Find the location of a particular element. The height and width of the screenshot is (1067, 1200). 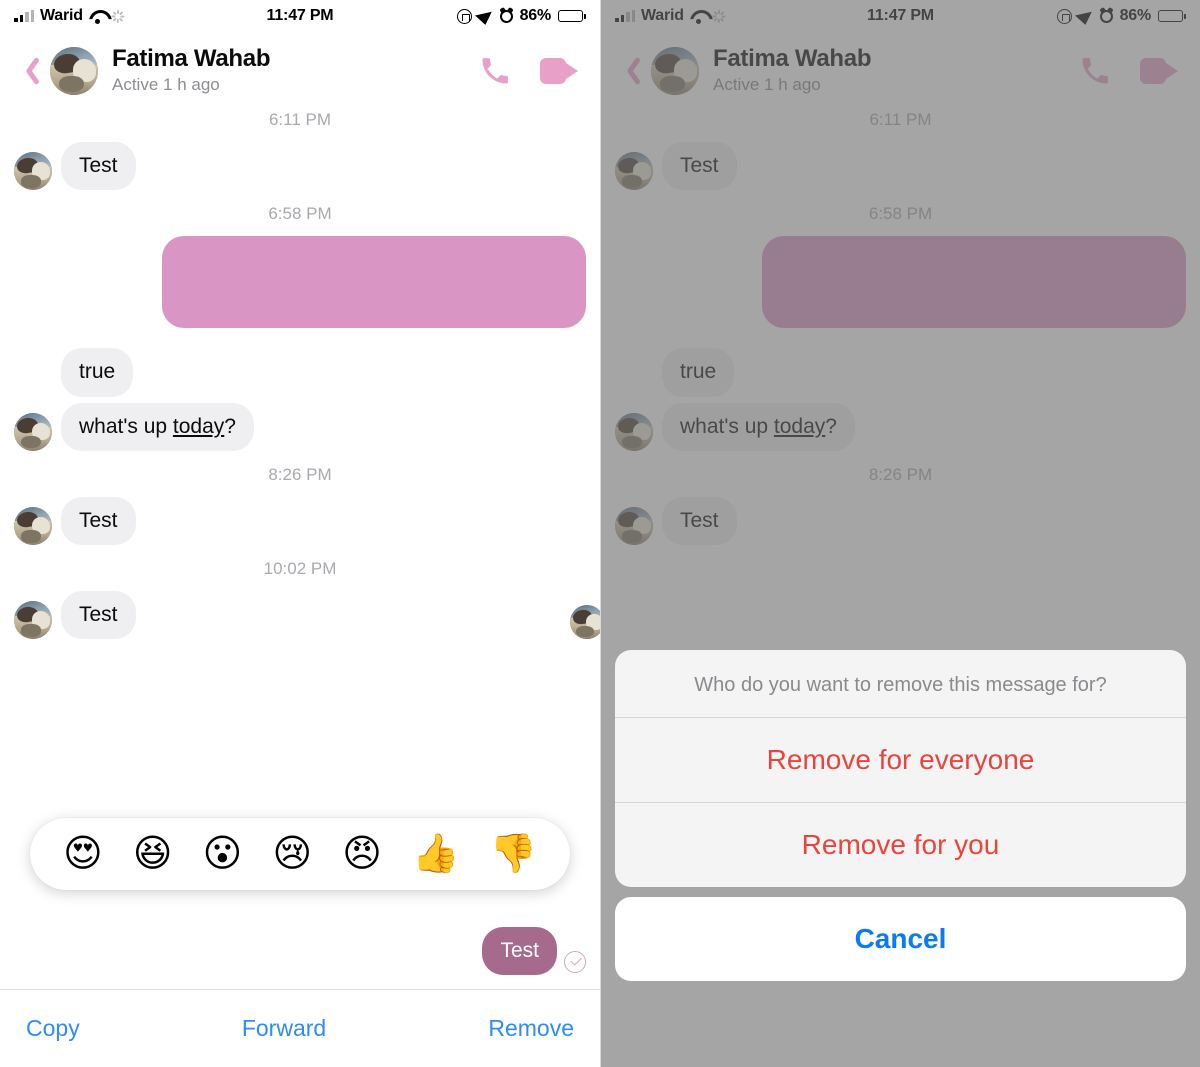

laughing-reaction: 😆 is located at coordinates (153, 854).